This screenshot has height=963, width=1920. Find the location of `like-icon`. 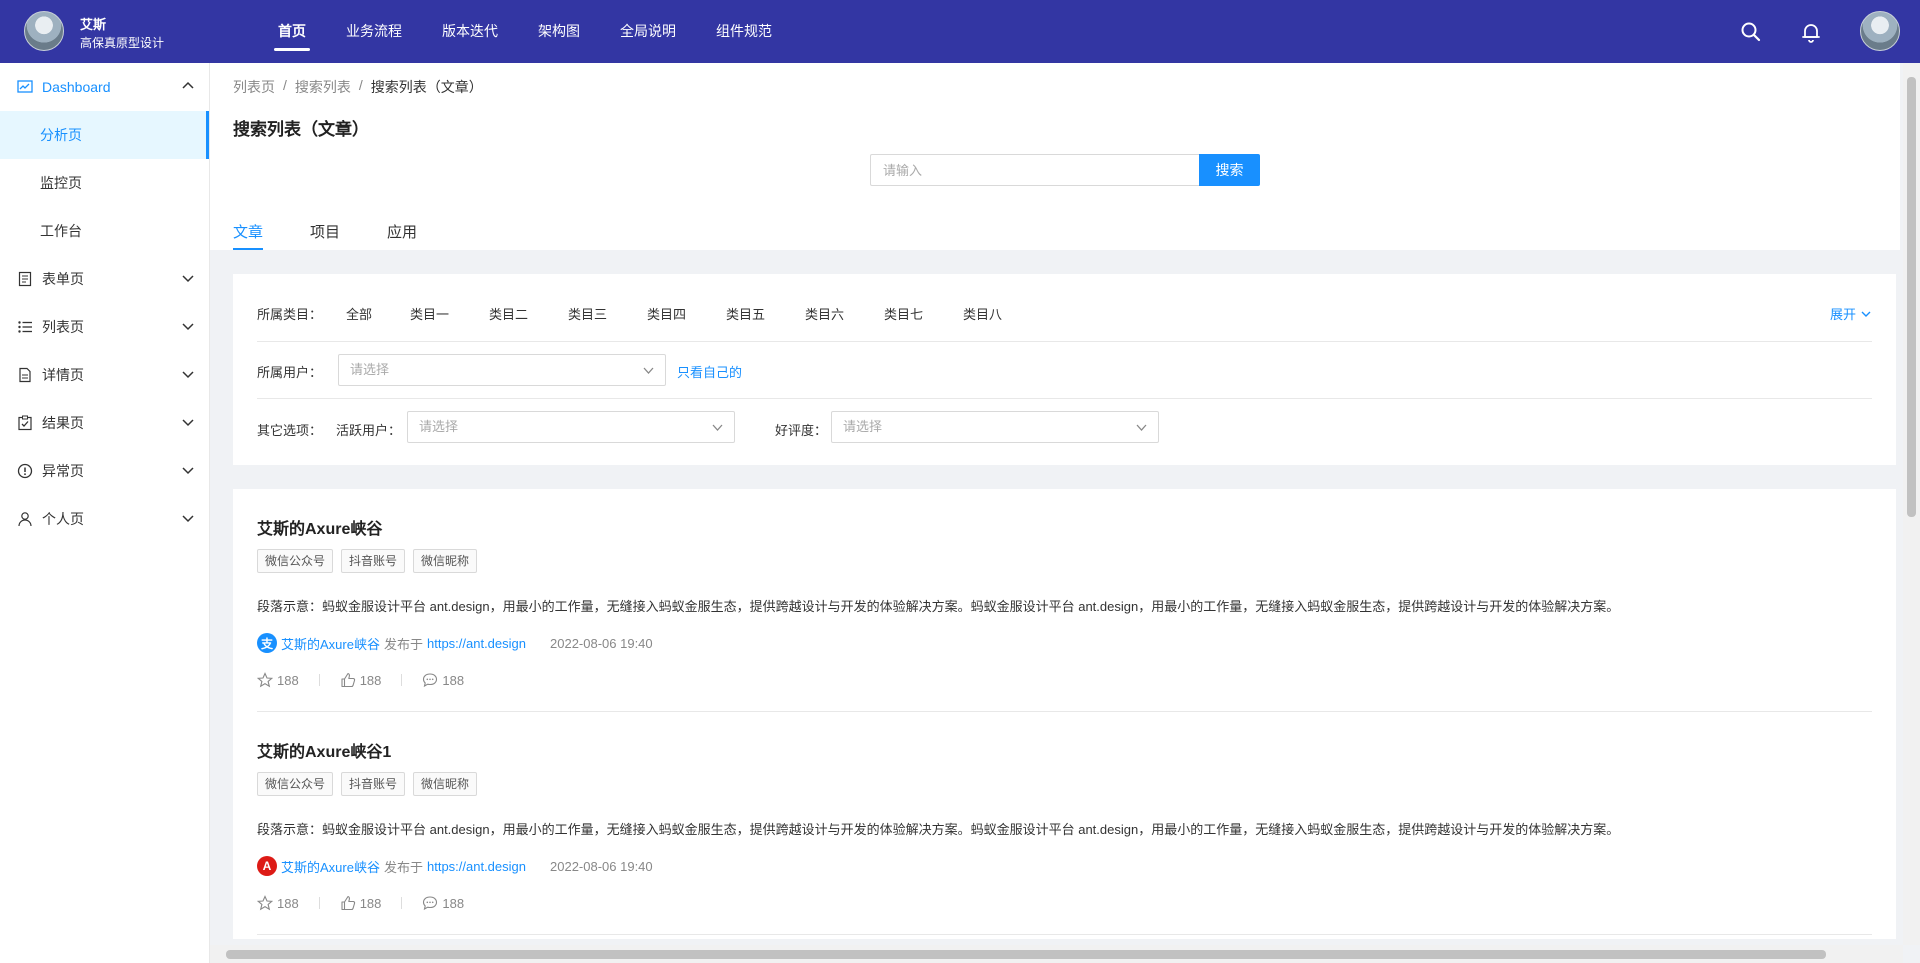

like-icon is located at coordinates (348, 903).